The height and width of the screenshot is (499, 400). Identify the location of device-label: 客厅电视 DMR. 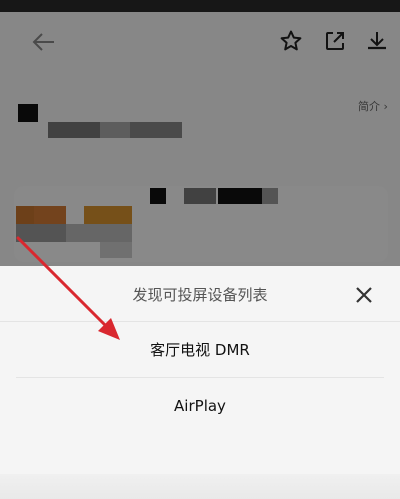
(200, 350).